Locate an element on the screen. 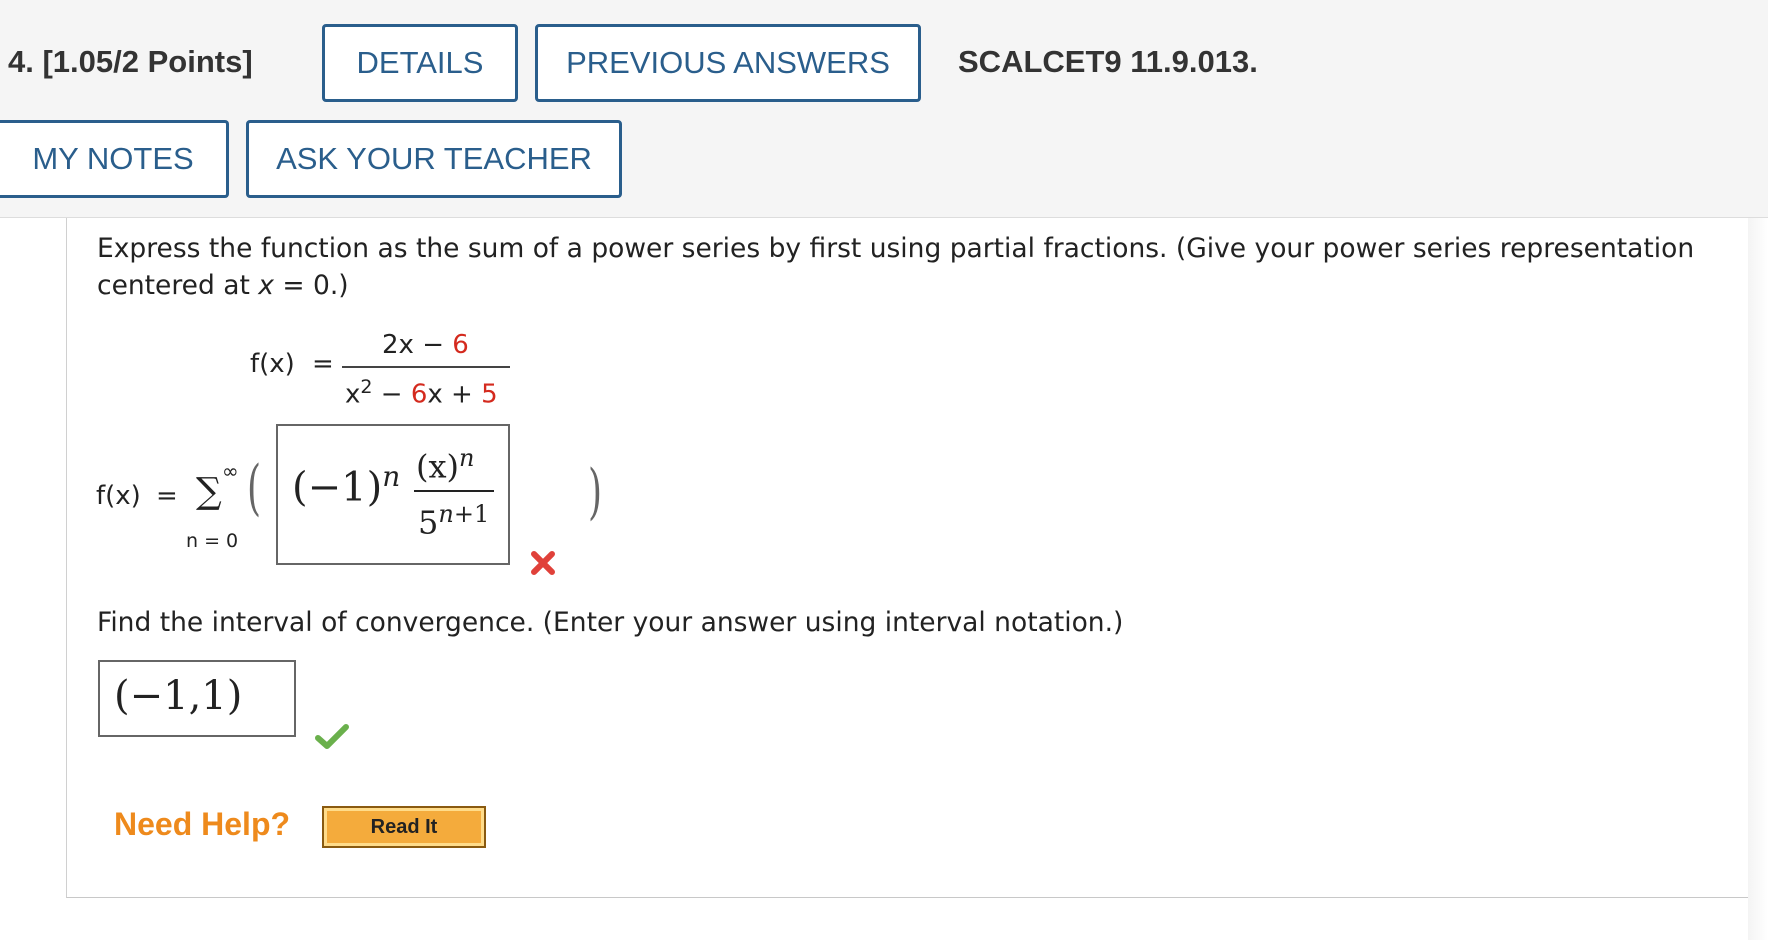 This screenshot has width=1768, height=940. answer-denominator: 5n+1 is located at coordinates (454, 521).